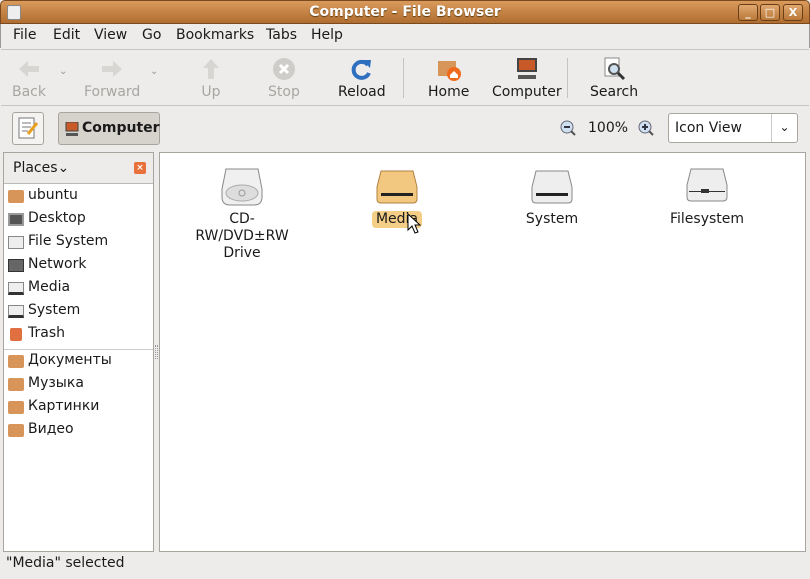  Describe the element at coordinates (66, 35) in the screenshot. I see `menu-edit: Edit` at that location.